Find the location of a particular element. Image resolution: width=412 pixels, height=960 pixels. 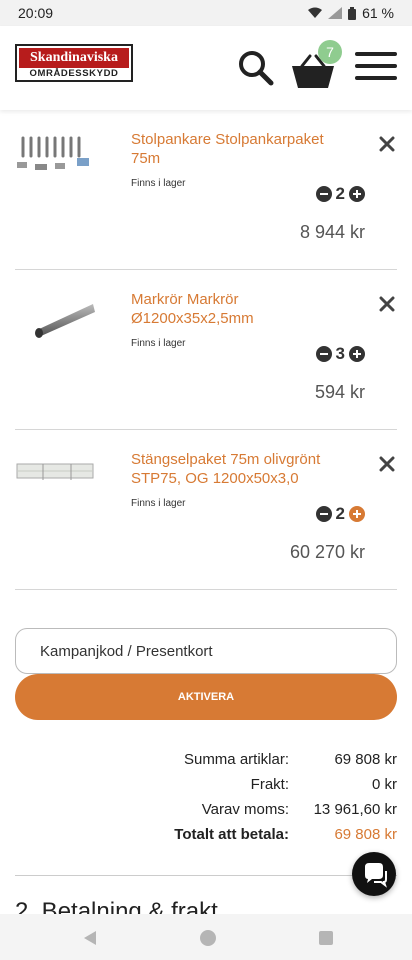

menu-button is located at coordinates (376, 68).